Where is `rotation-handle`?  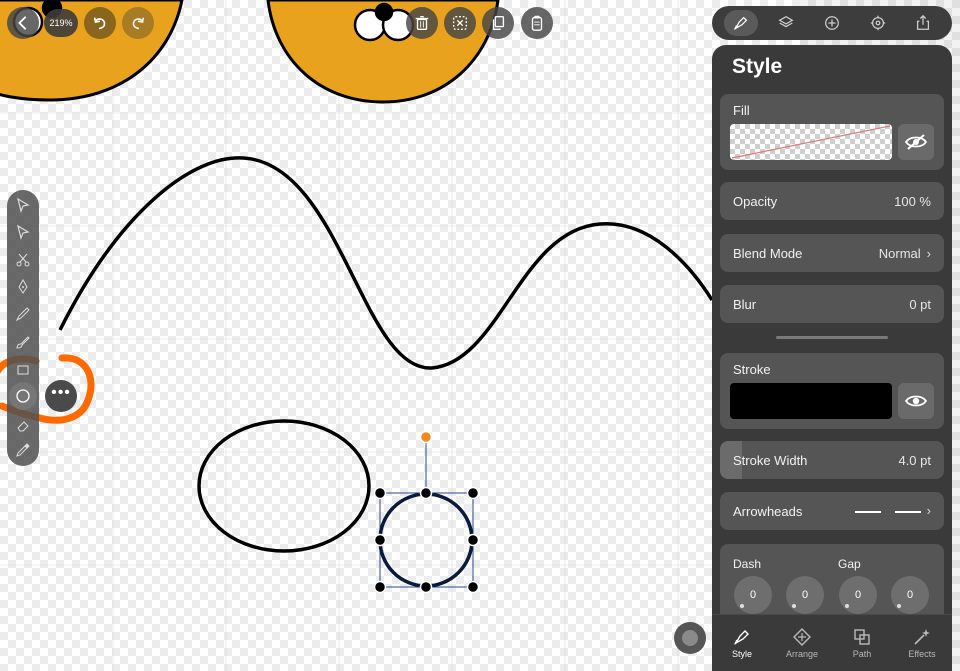 rotation-handle is located at coordinates (426, 437).